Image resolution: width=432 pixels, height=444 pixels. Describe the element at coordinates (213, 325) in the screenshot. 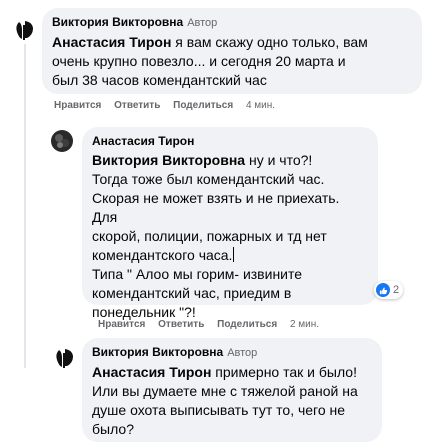

I see `comment-actions: Нравится Ответить Поделиться 2 мин.` at that location.